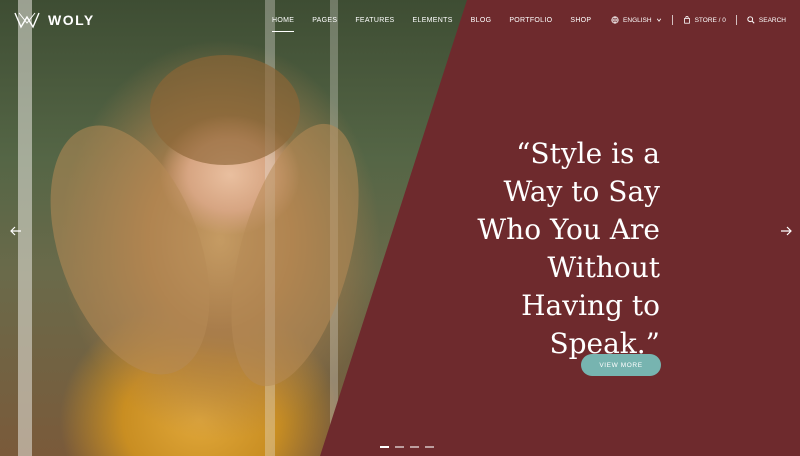  Describe the element at coordinates (568, 229) in the screenshot. I see `quote-line: Who You Are` at that location.